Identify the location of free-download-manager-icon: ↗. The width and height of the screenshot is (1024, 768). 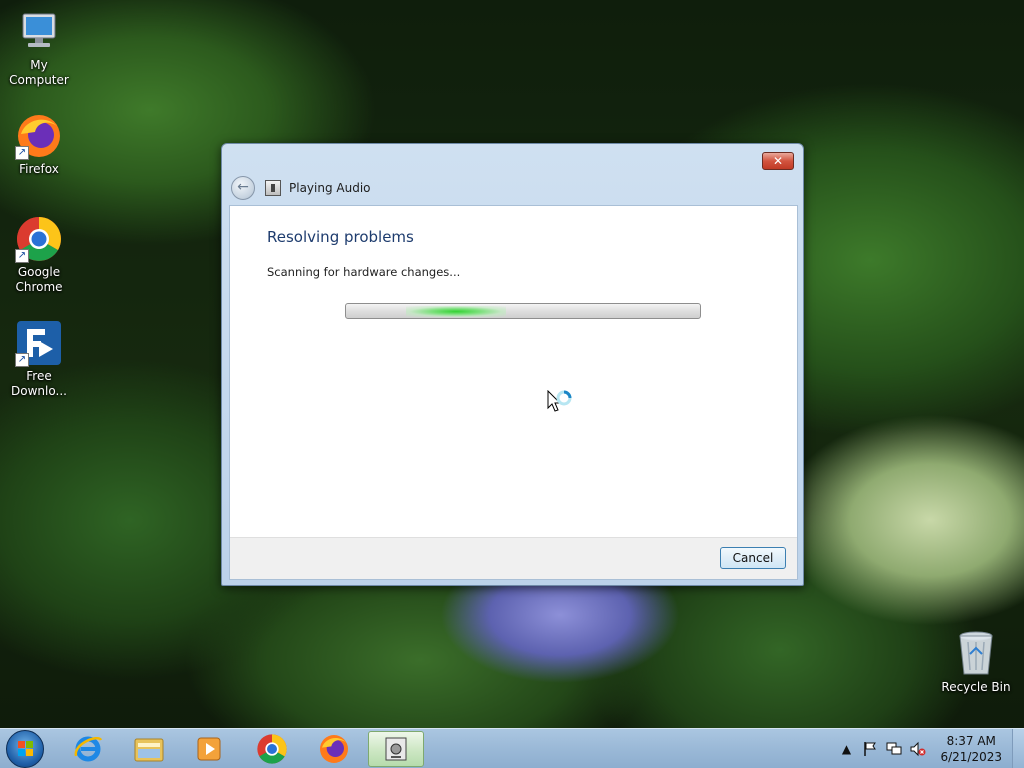
(39, 343).